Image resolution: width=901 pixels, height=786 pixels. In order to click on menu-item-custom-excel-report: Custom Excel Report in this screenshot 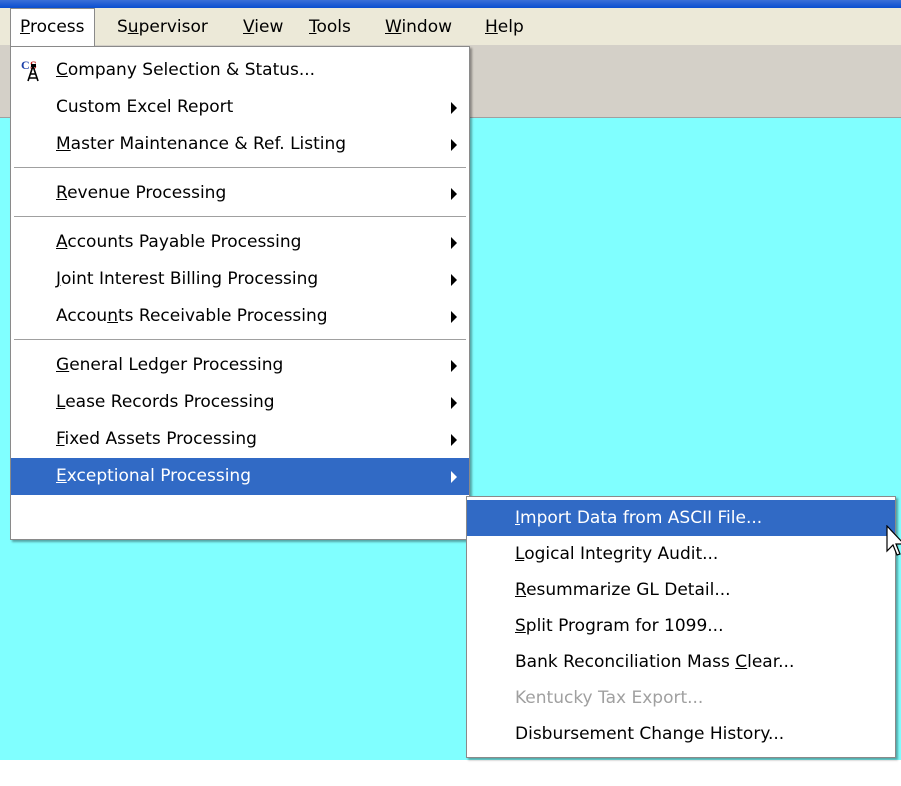, I will do `click(240, 107)`.